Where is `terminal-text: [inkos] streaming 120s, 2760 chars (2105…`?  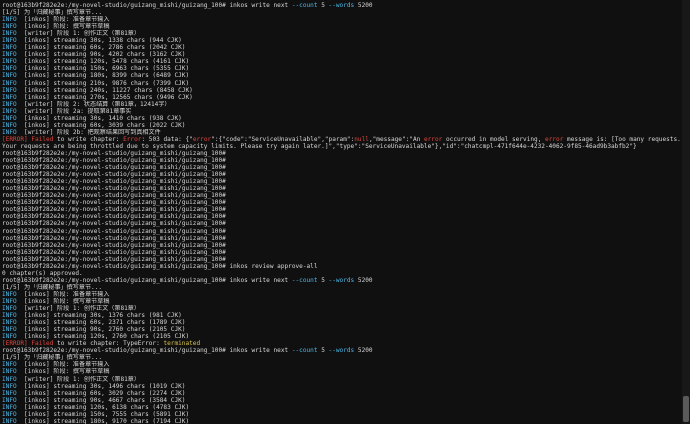
terminal-text: [inkos] streaming 120s, 2760 chars (2105… is located at coordinates (103, 337).